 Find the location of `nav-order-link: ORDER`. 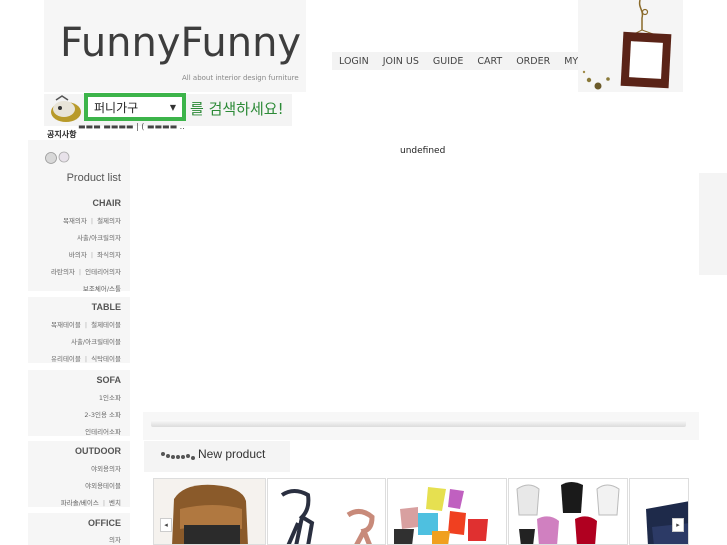

nav-order-link: ORDER is located at coordinates (533, 61).